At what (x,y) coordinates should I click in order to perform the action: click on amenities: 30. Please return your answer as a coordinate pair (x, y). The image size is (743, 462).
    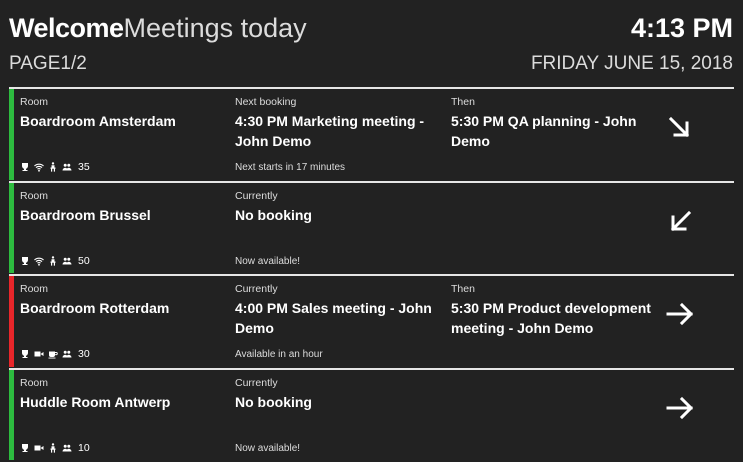
    Looking at the image, I should click on (55, 354).